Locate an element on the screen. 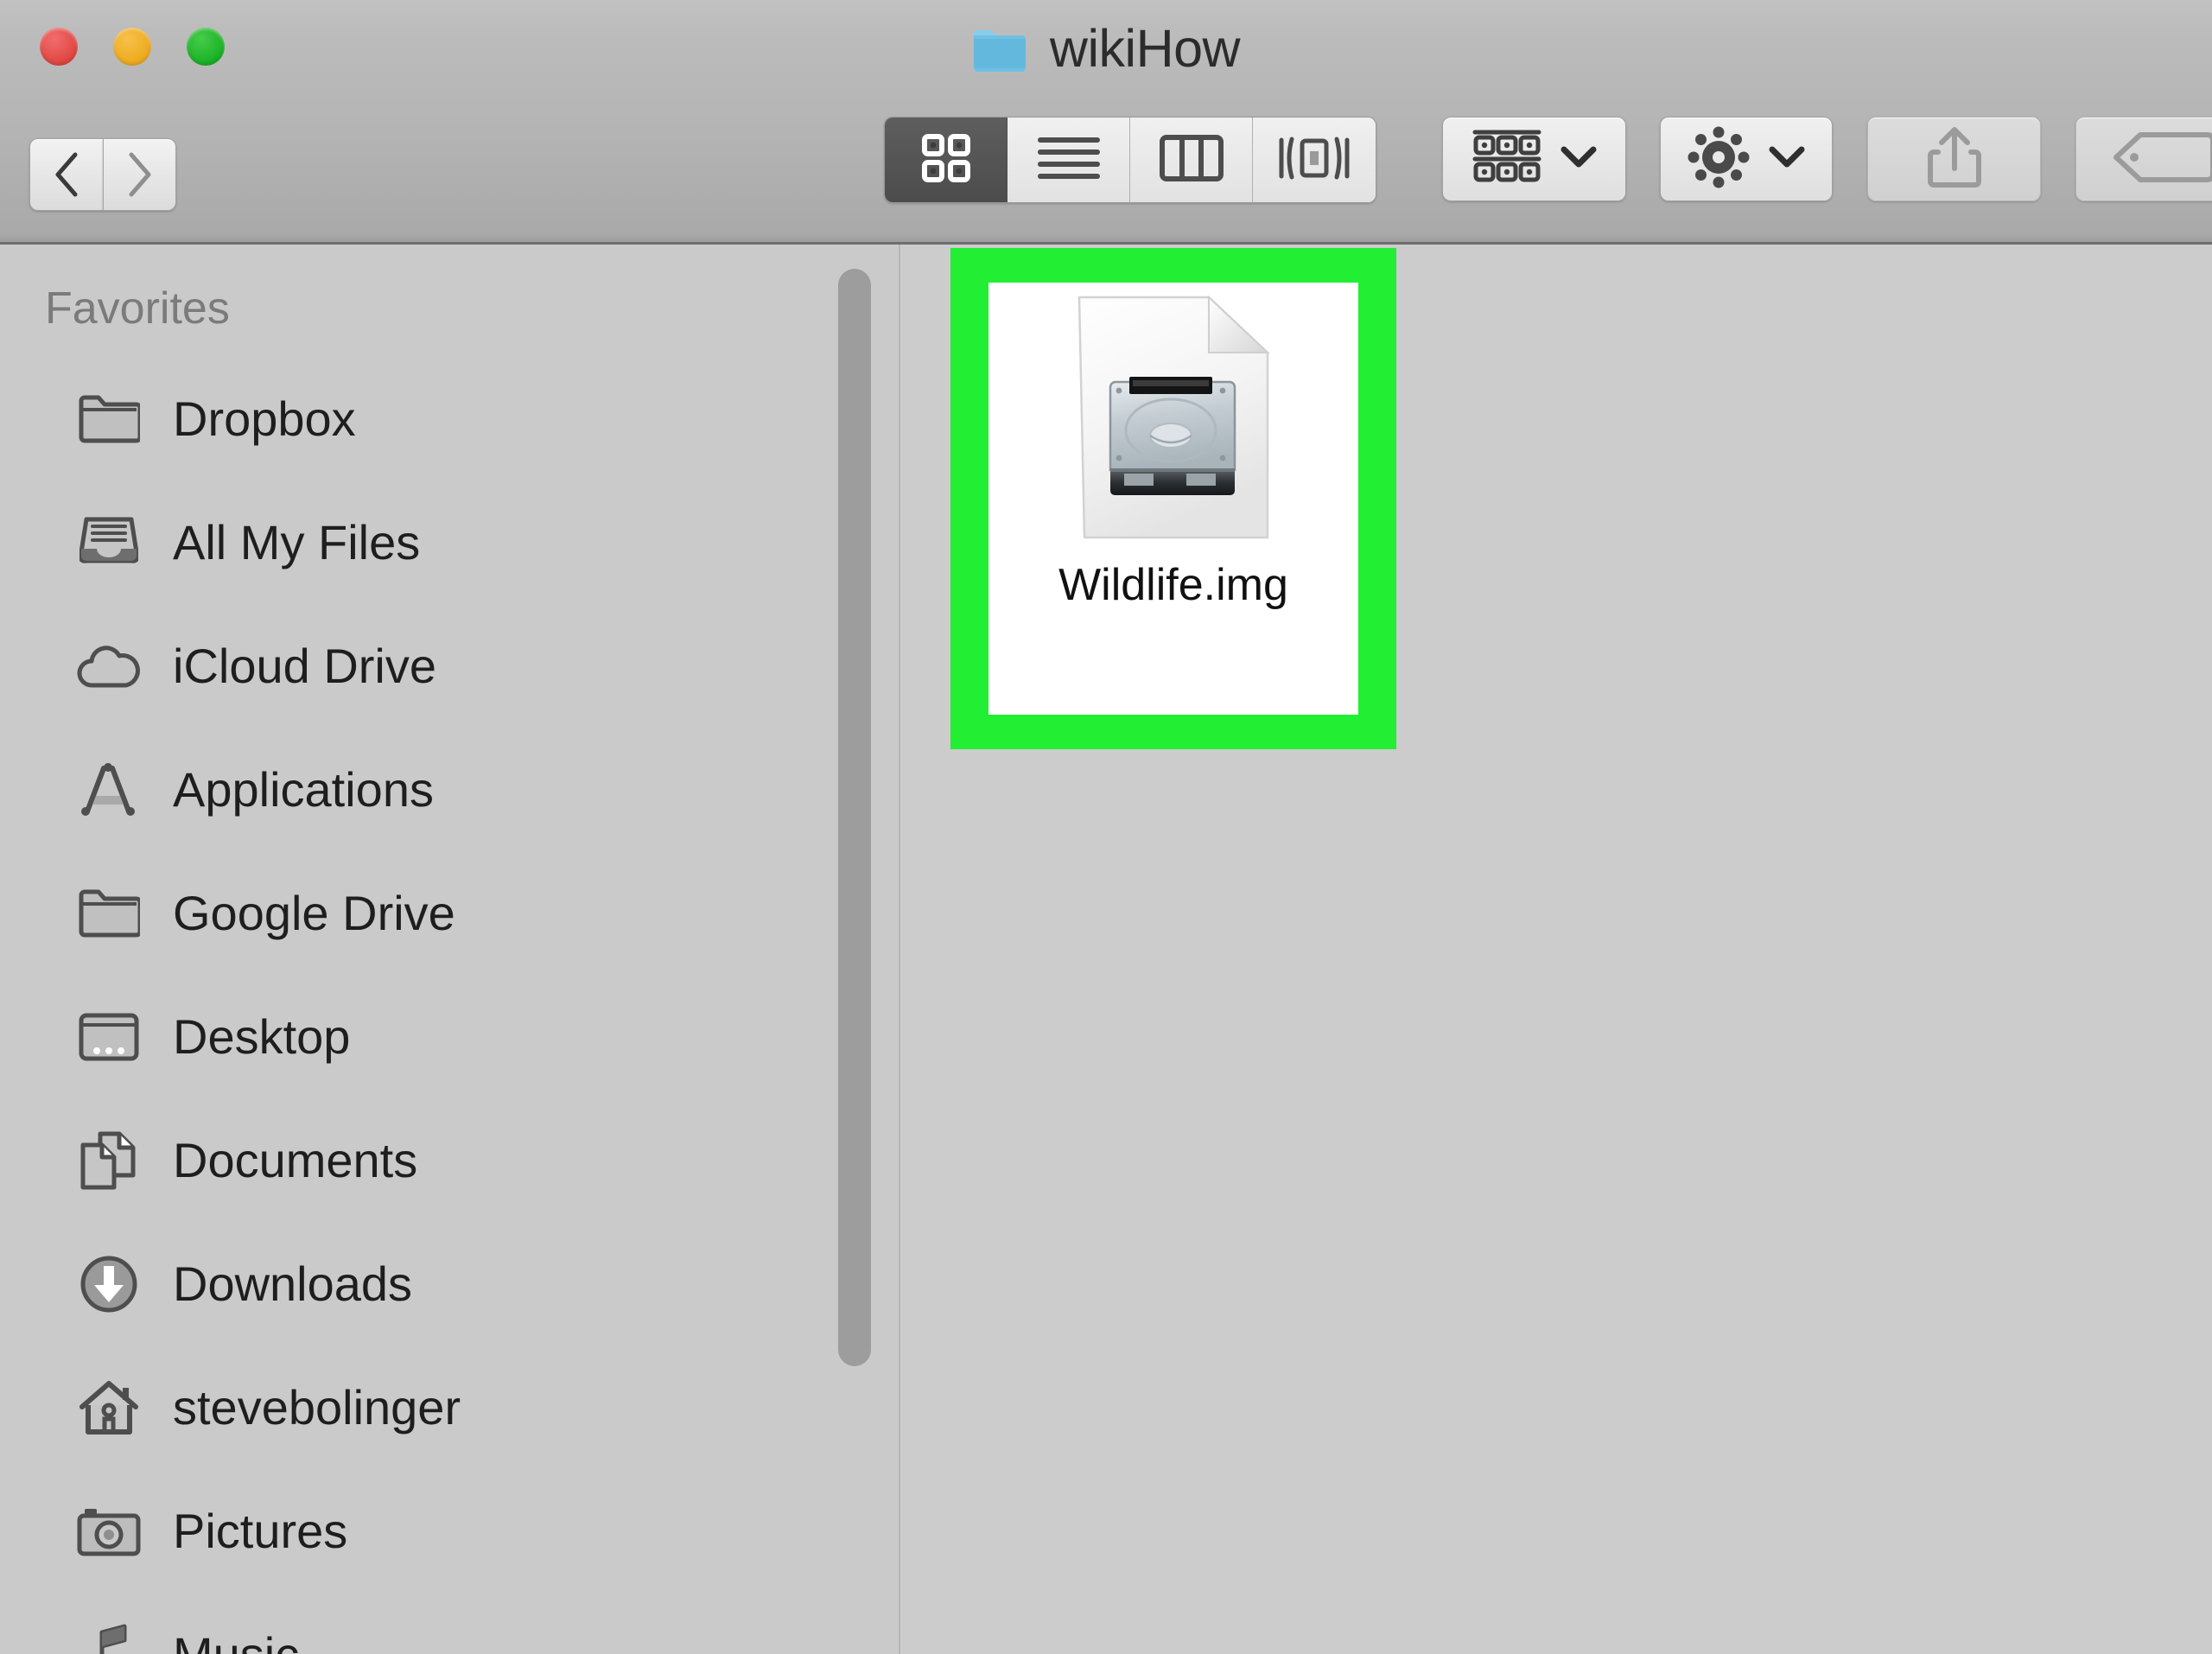 The height and width of the screenshot is (1654, 2212). navigation-buttons is located at coordinates (102, 175).